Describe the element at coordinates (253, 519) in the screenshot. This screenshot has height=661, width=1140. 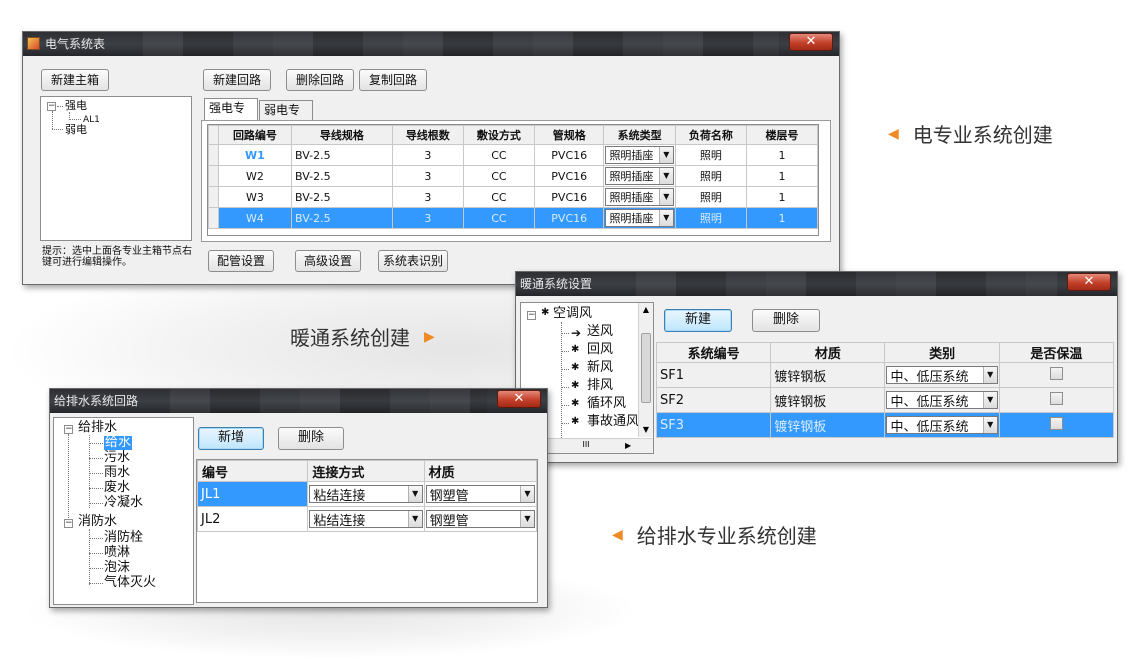
I see `table-cell: JL2` at that location.